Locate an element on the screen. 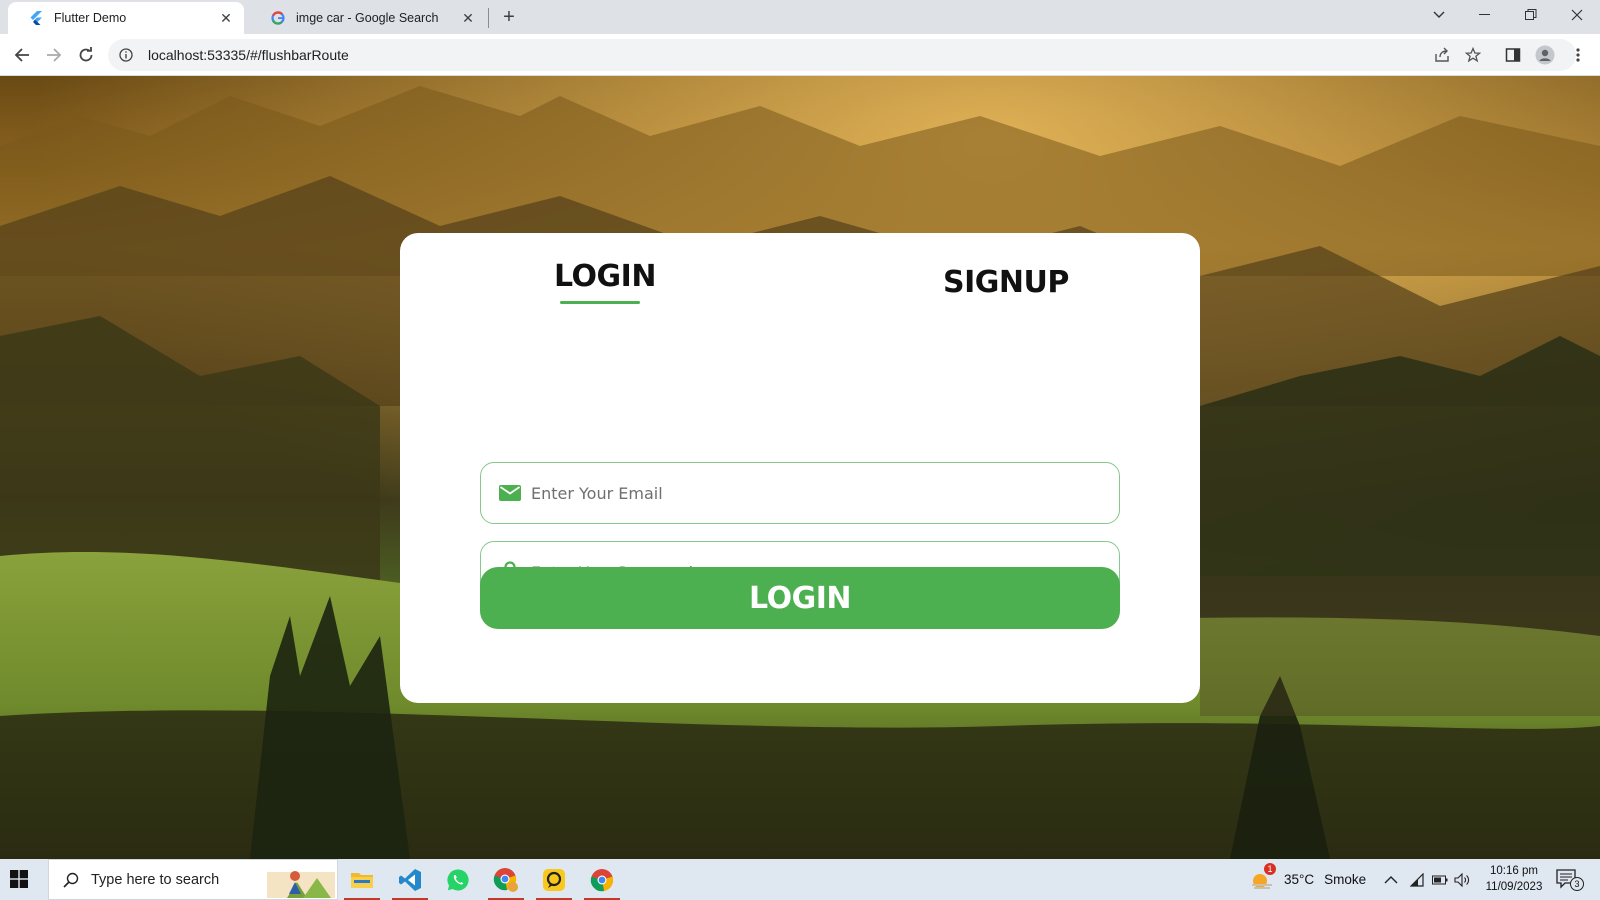 This screenshot has width=1600, height=900. battery-icon is located at coordinates (1440, 879).